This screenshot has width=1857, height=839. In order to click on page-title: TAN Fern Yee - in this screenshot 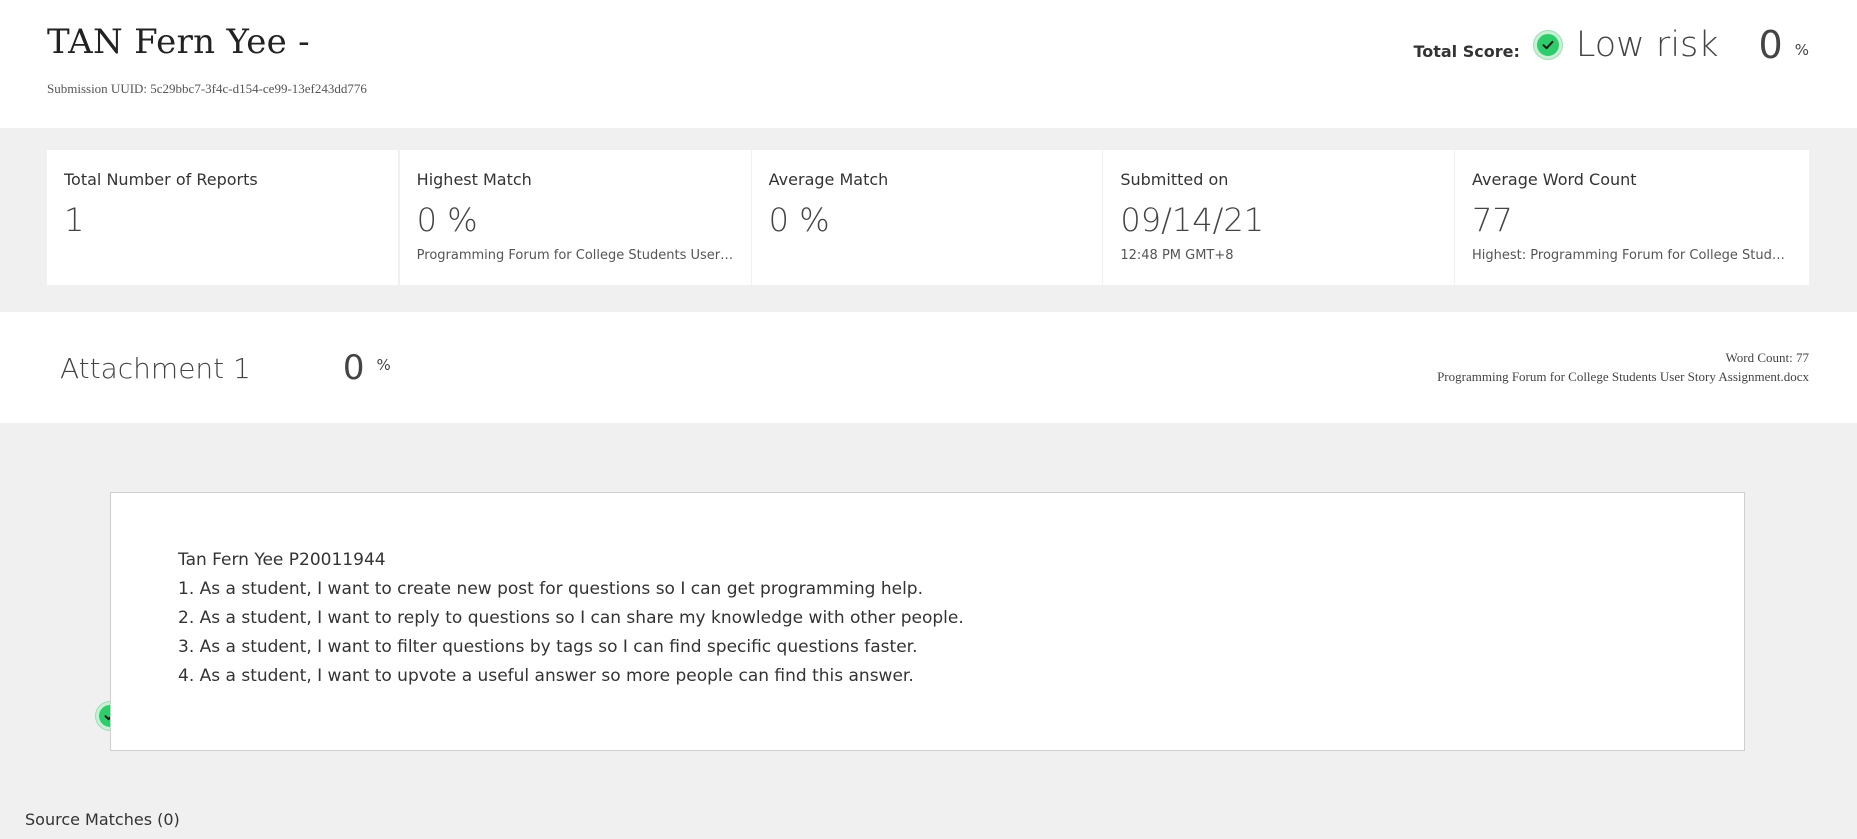, I will do `click(178, 42)`.